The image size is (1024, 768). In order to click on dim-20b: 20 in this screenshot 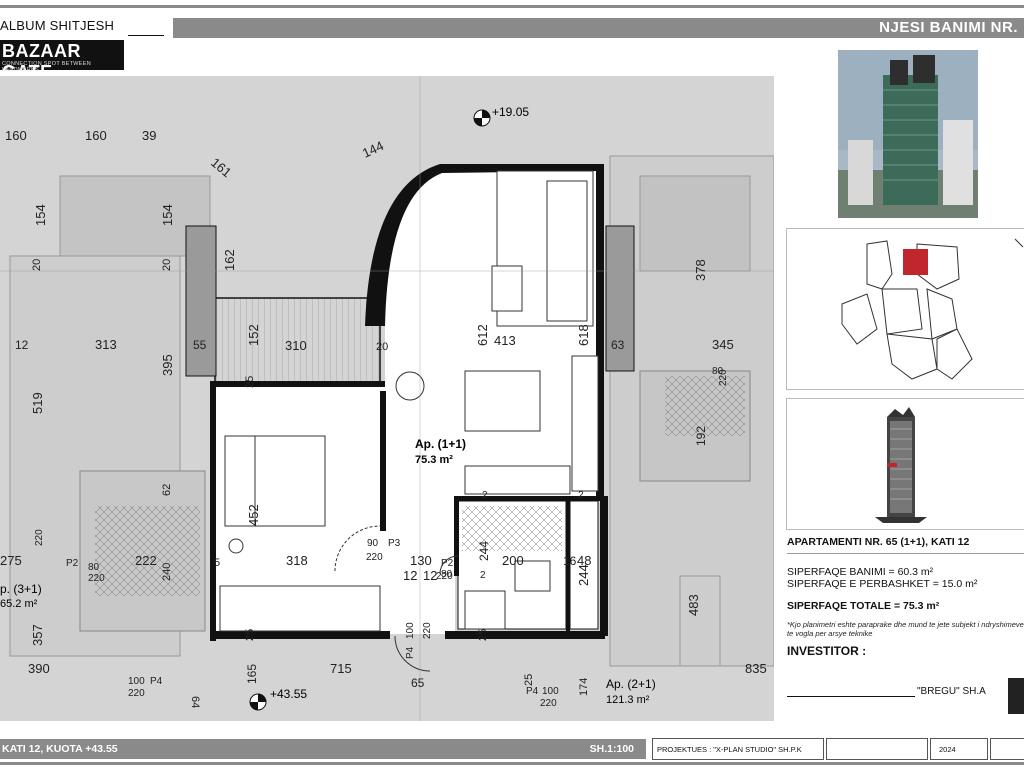, I will do `click(167, 265)`.